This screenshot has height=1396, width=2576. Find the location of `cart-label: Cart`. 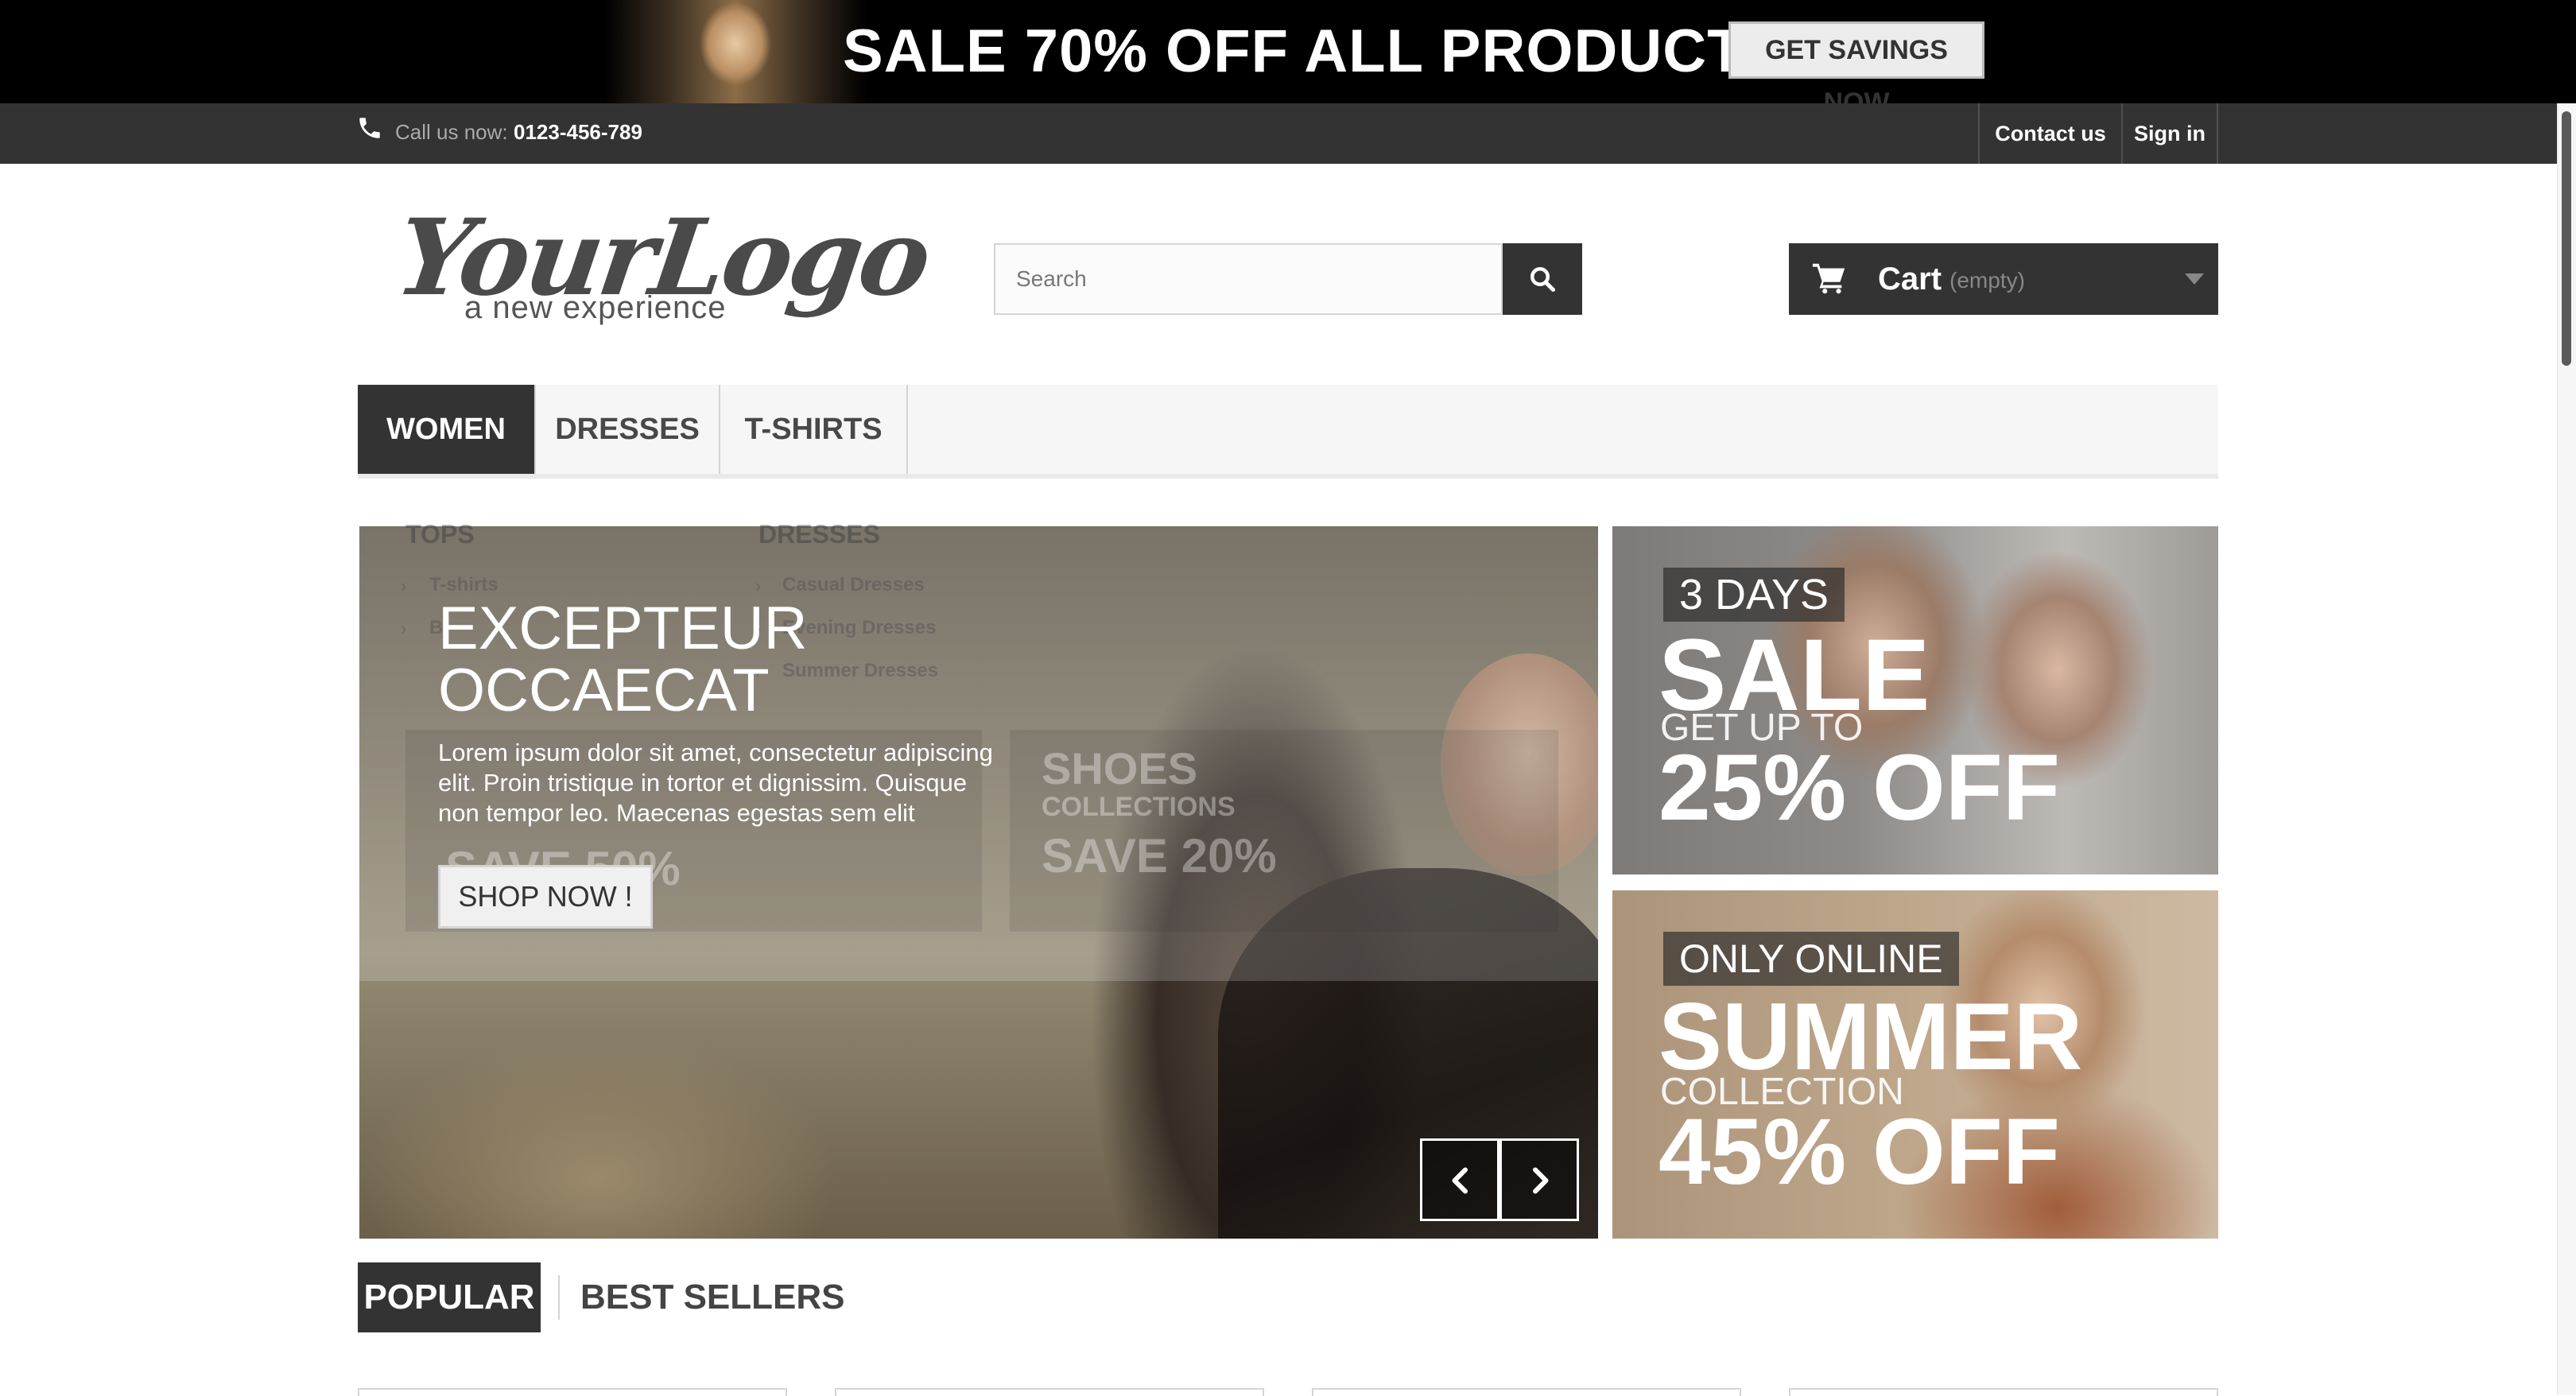

cart-label: Cart is located at coordinates (1910, 279).